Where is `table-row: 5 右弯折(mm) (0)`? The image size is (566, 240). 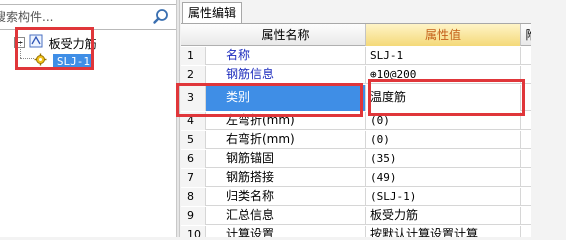 table-row: 5 右弯折(mm) (0) is located at coordinates (356, 140).